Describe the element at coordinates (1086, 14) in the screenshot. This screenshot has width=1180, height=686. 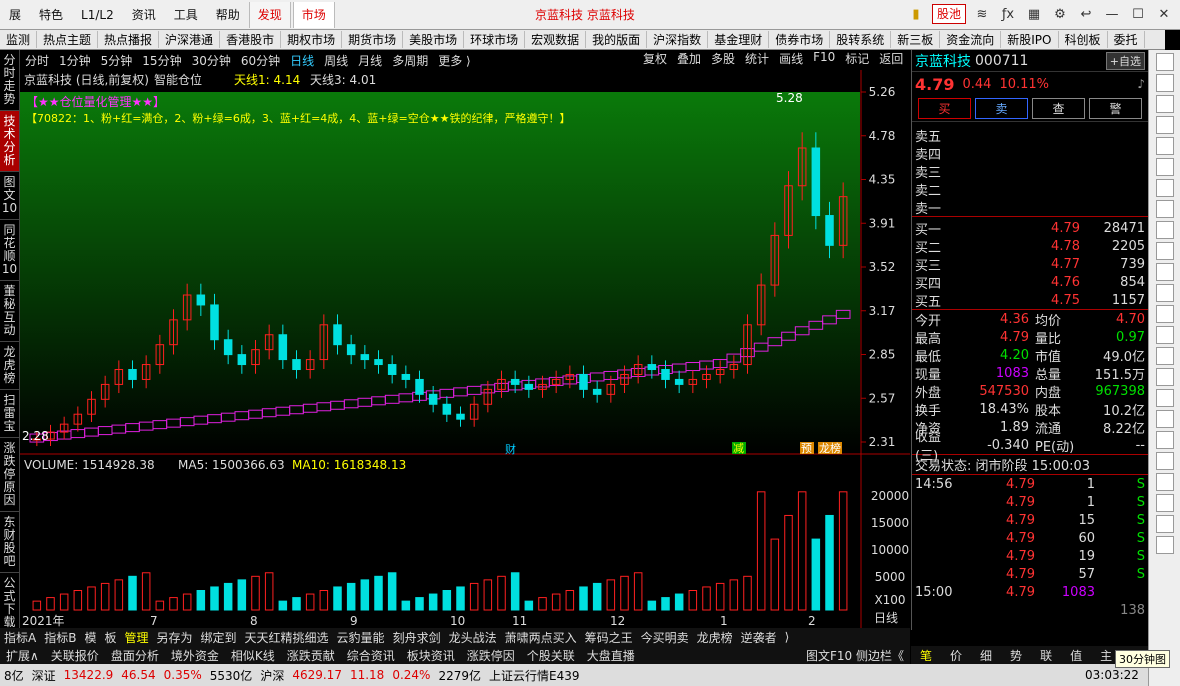
I see `back-icon: ↩` at that location.